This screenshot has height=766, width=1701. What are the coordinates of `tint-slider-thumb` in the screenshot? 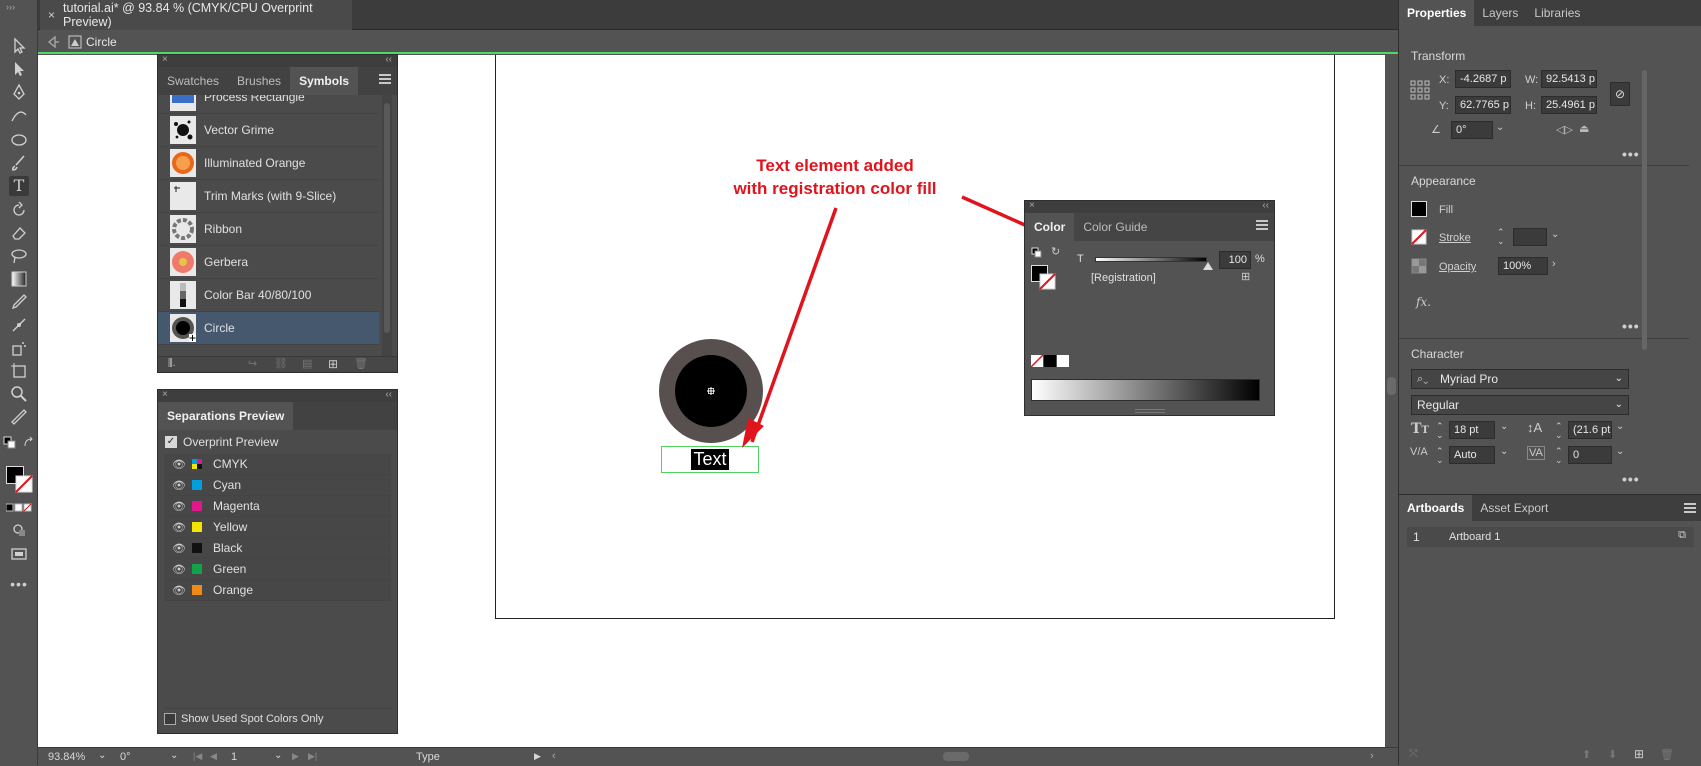 It's located at (1208, 266).